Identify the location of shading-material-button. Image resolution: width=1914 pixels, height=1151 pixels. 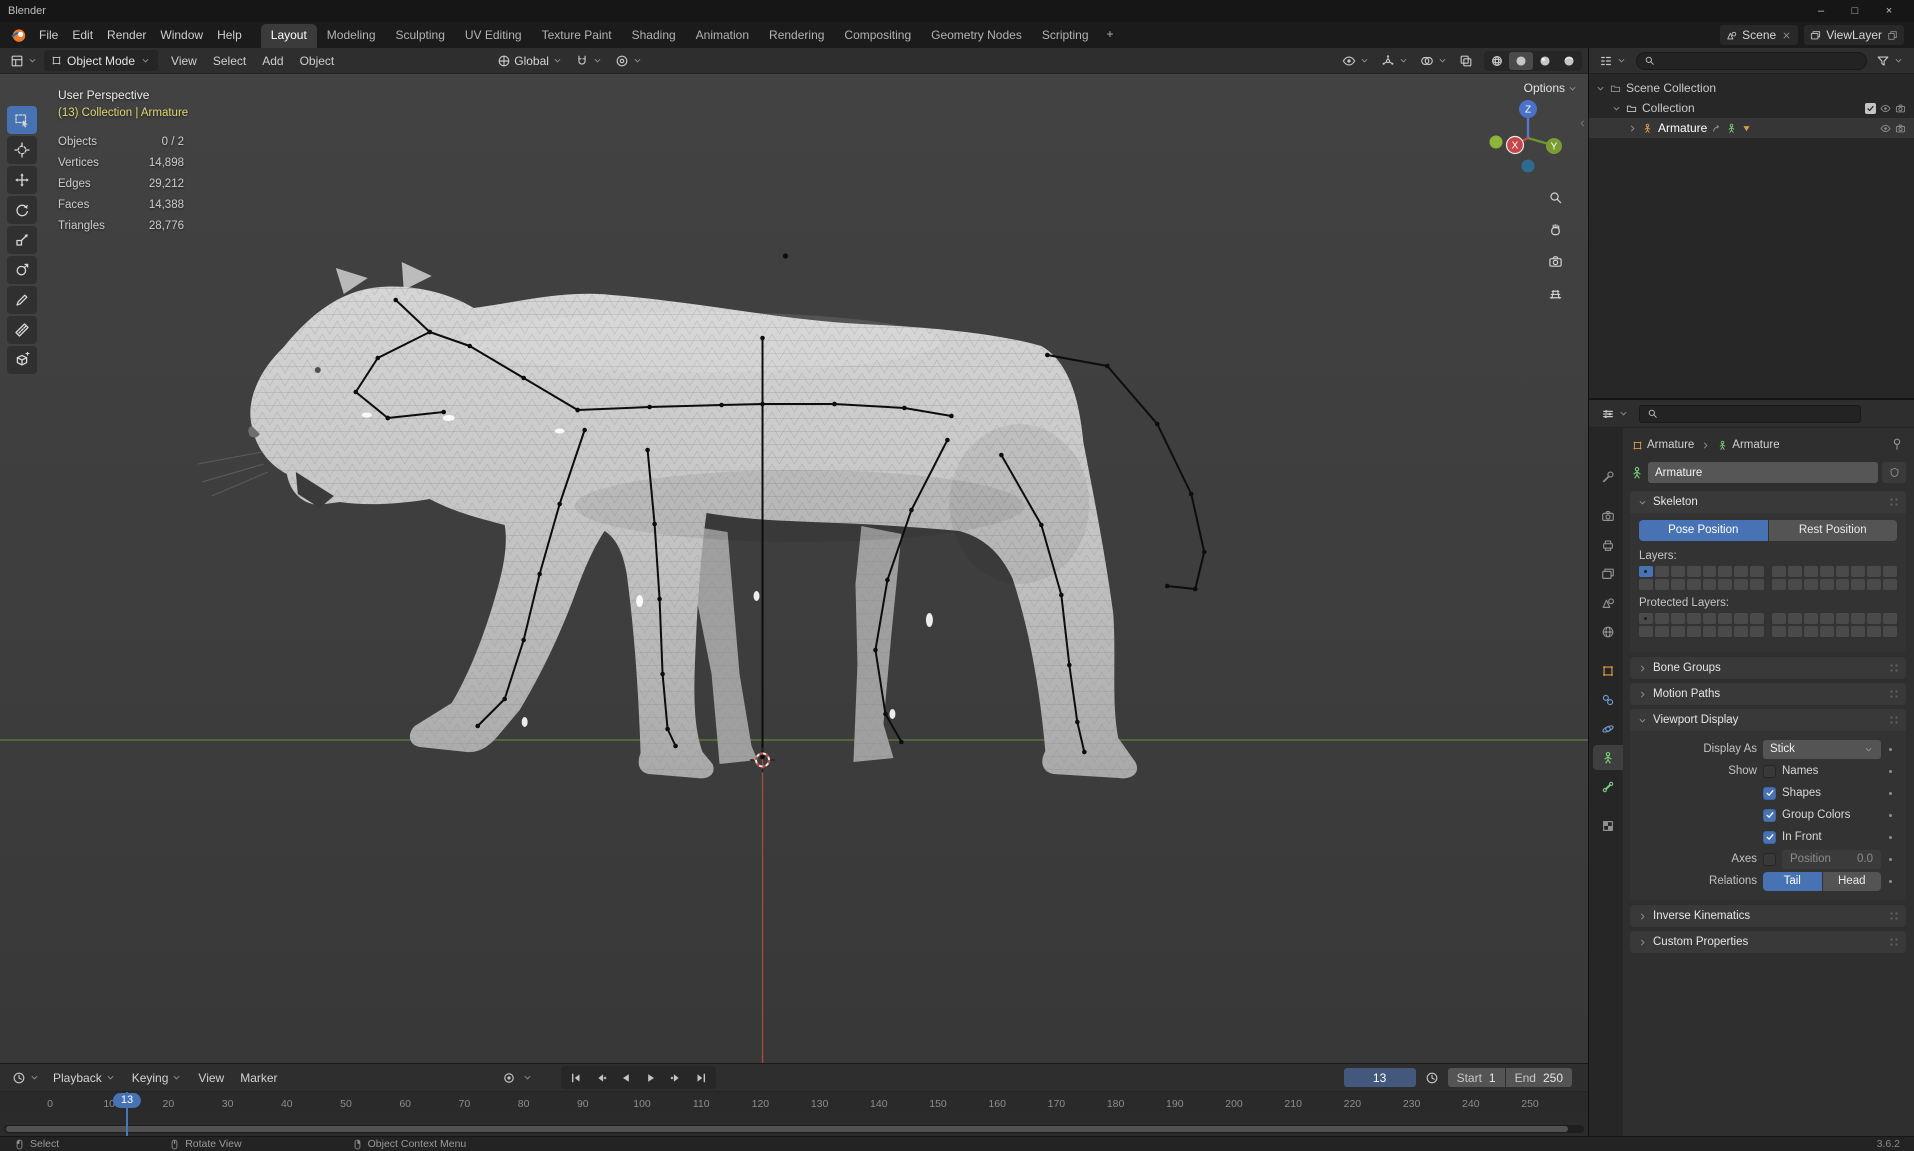
(1545, 61).